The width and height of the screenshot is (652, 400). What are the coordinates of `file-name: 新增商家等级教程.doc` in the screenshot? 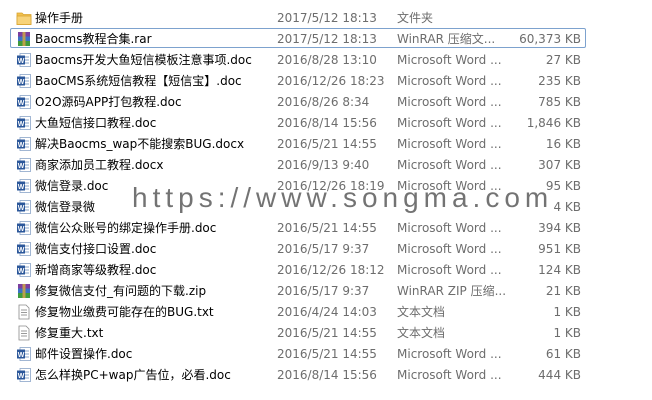 It's located at (96, 270).